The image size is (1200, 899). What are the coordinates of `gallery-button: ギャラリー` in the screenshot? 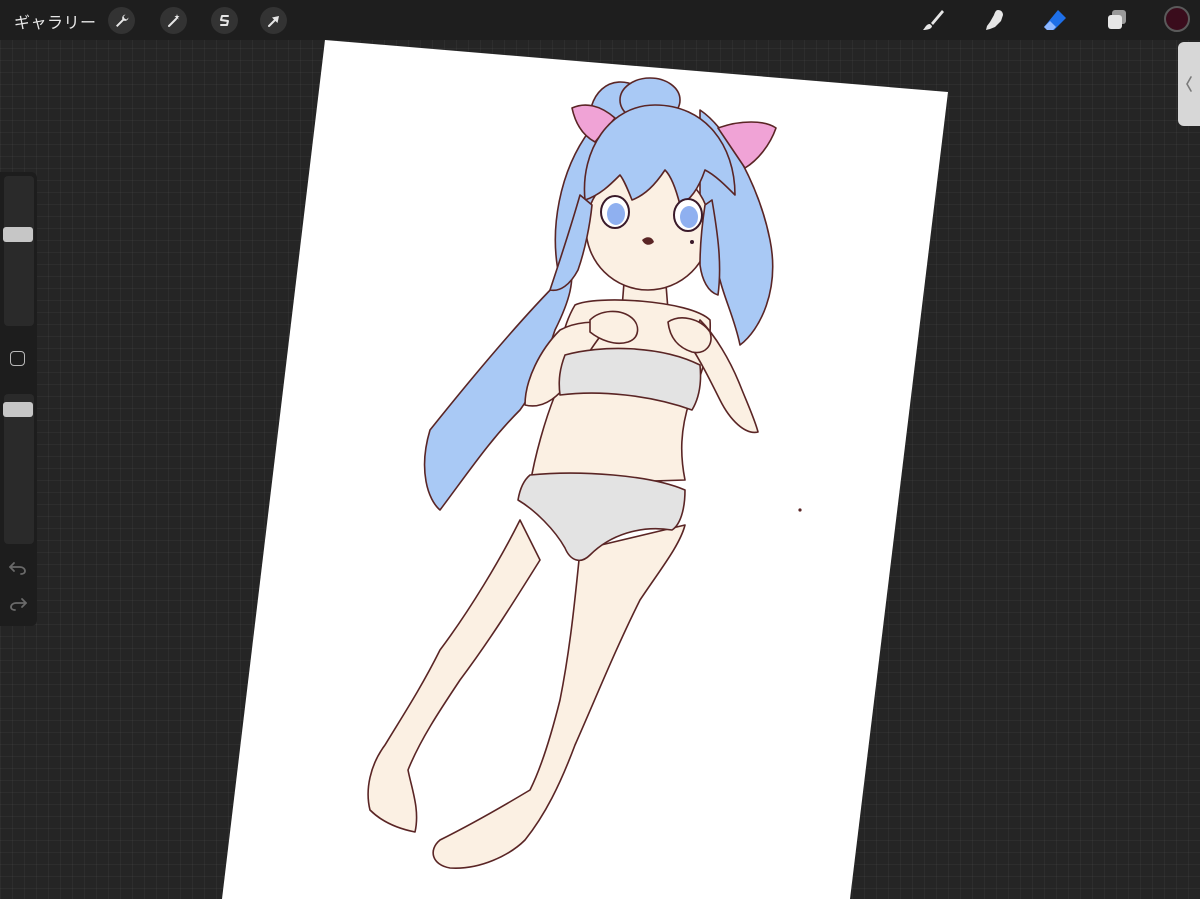 It's located at (55, 21).